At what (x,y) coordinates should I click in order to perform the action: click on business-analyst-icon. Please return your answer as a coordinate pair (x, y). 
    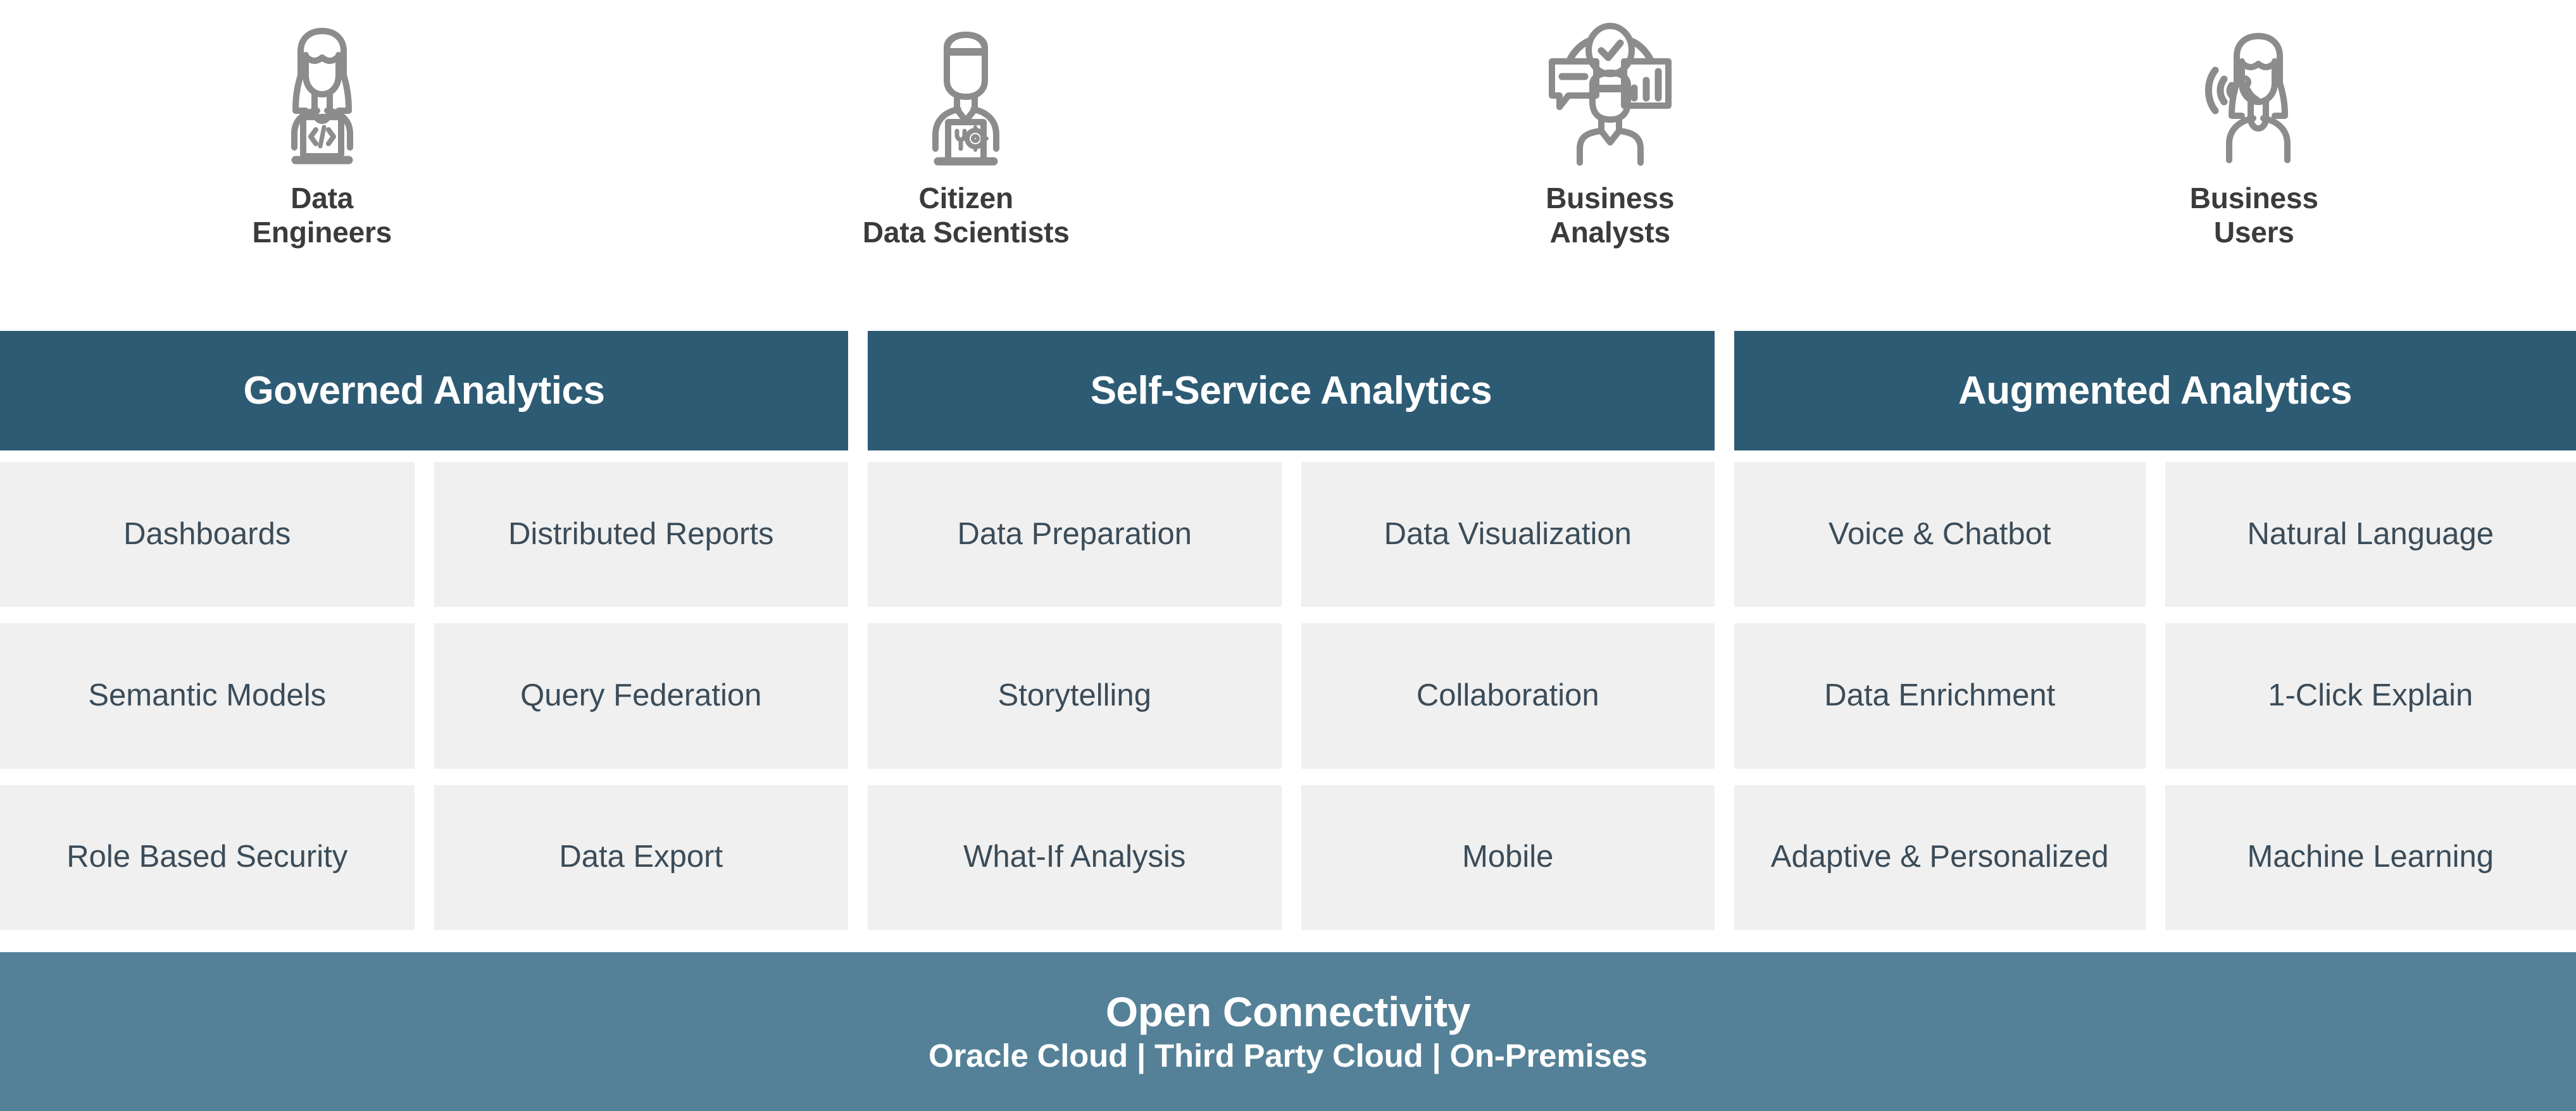
    Looking at the image, I should click on (1610, 97).